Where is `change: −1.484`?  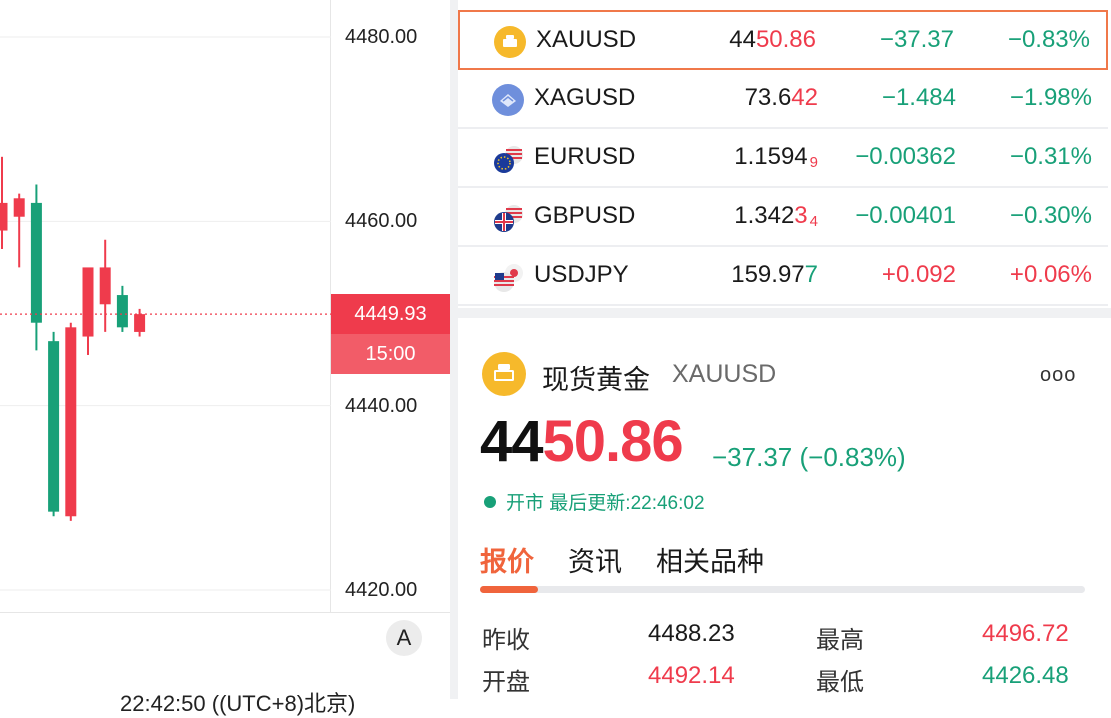
change: −1.484 is located at coordinates (918, 97).